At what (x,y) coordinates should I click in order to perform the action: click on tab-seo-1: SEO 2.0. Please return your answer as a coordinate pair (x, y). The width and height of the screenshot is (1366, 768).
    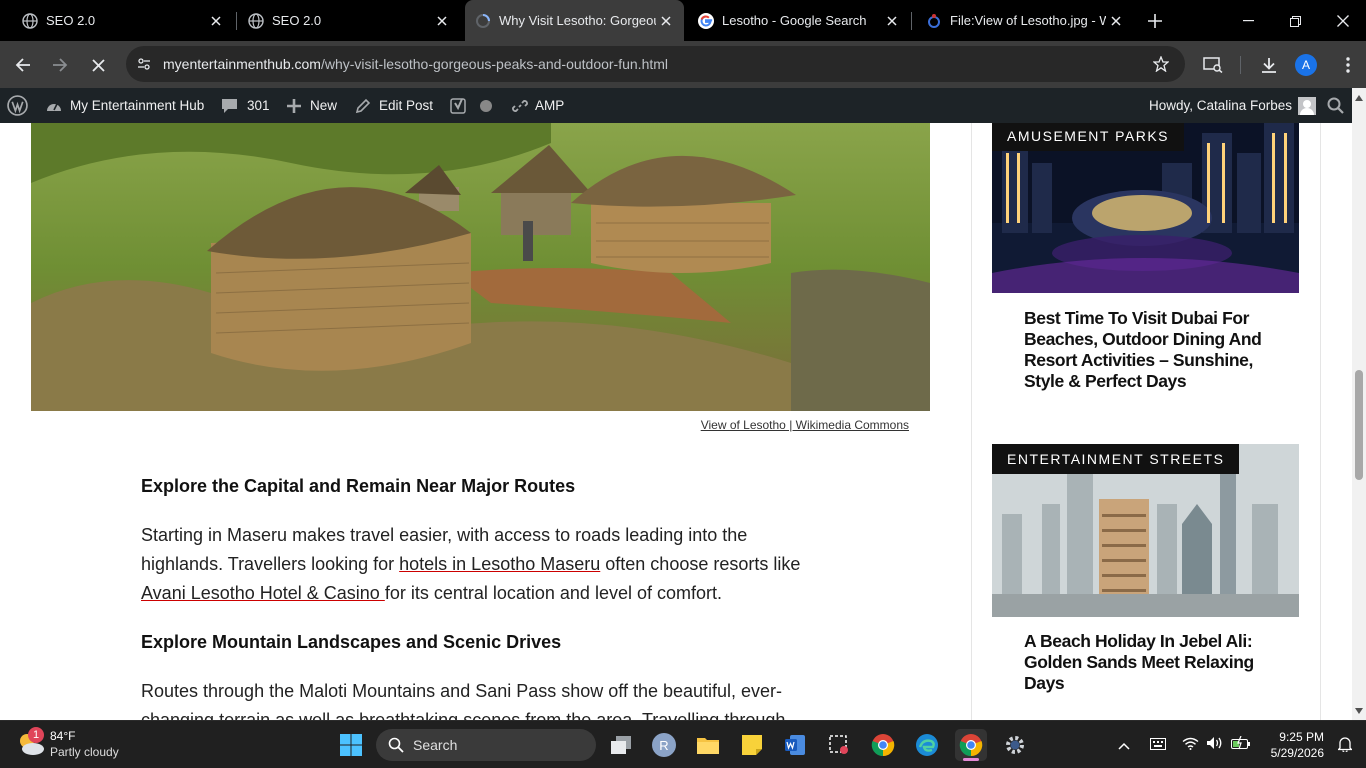
    Looking at the image, I should click on (117, 20).